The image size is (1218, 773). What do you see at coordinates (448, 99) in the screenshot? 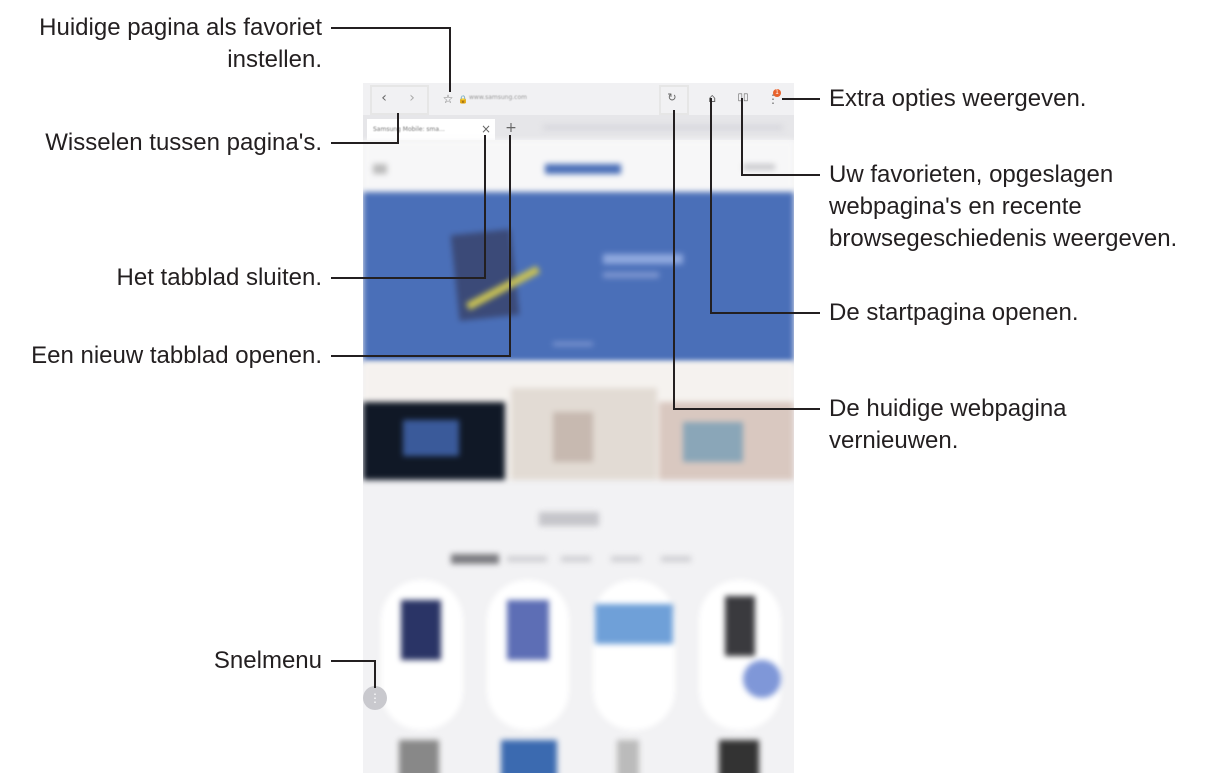
I see `star-icon: ☆` at bounding box center [448, 99].